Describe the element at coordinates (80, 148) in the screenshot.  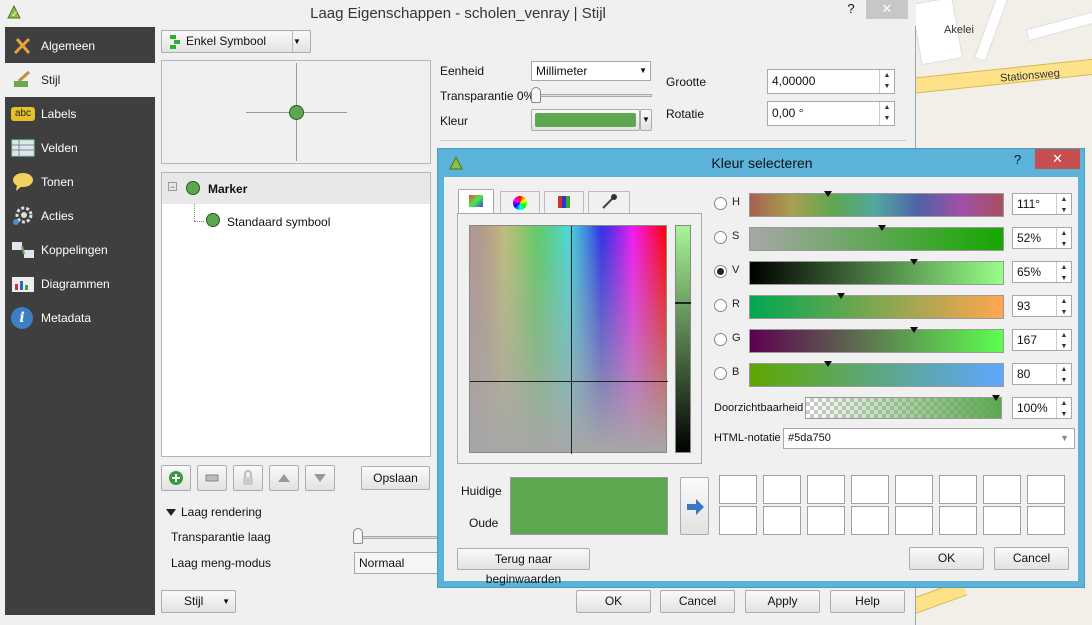
I see `sidebar-item-velden: Velden` at that location.